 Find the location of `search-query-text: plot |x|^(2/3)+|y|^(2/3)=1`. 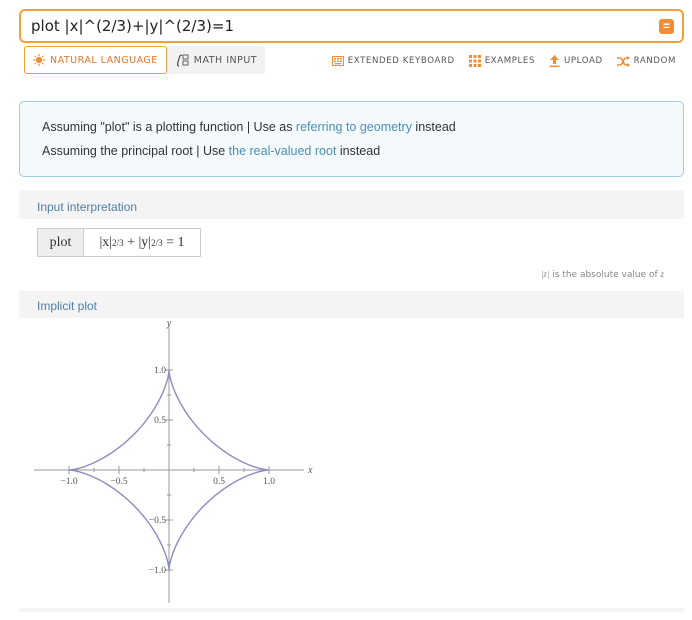

search-query-text: plot |x|^(2/3)+|y|^(2/3)=1 is located at coordinates (132, 26).